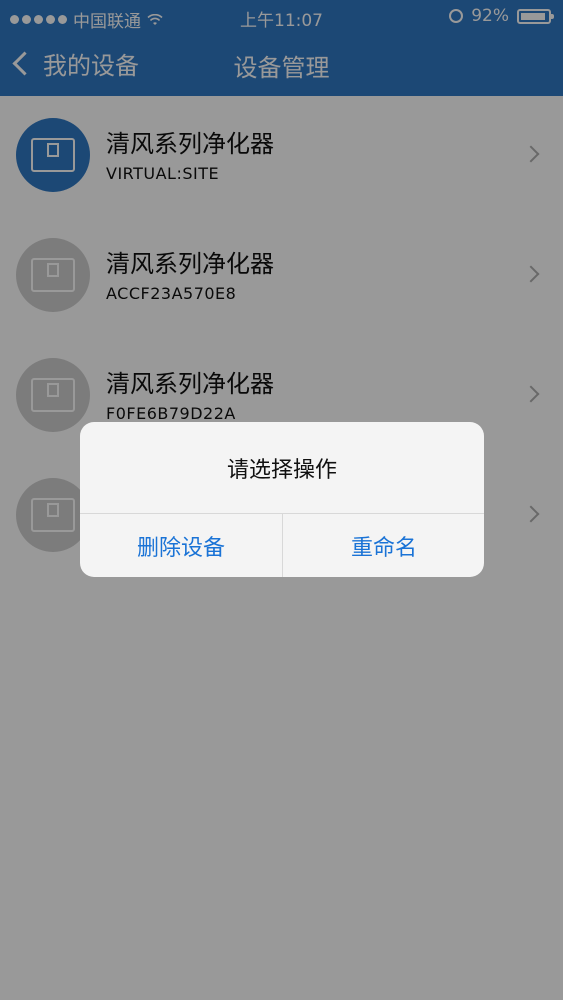 The image size is (563, 1000). What do you see at coordinates (281, 470) in the screenshot?
I see `dialog-title: 请选择操作` at bounding box center [281, 470].